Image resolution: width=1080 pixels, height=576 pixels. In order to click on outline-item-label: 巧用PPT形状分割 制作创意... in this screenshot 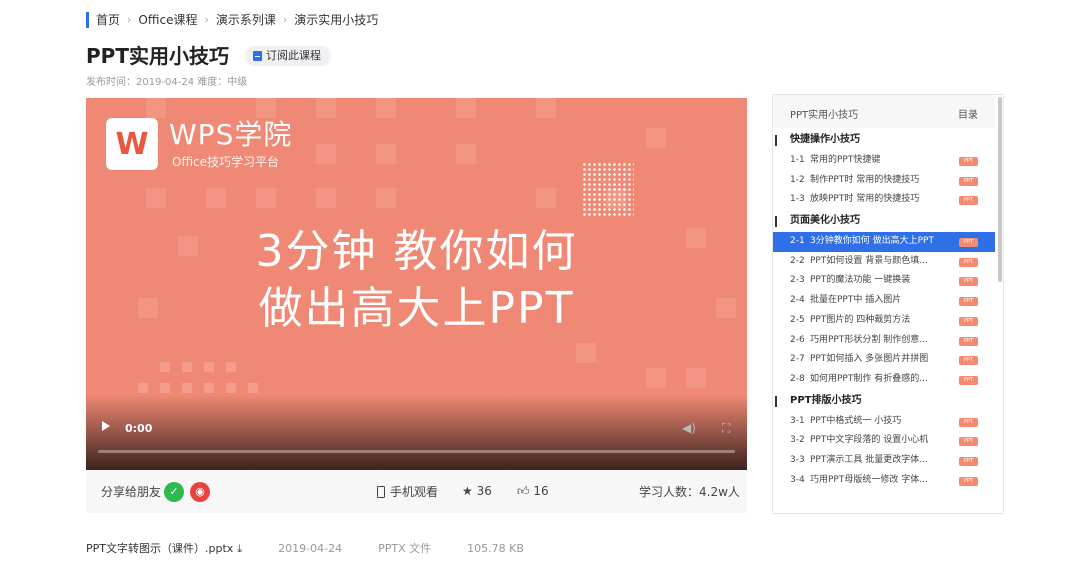, I will do `click(869, 339)`.